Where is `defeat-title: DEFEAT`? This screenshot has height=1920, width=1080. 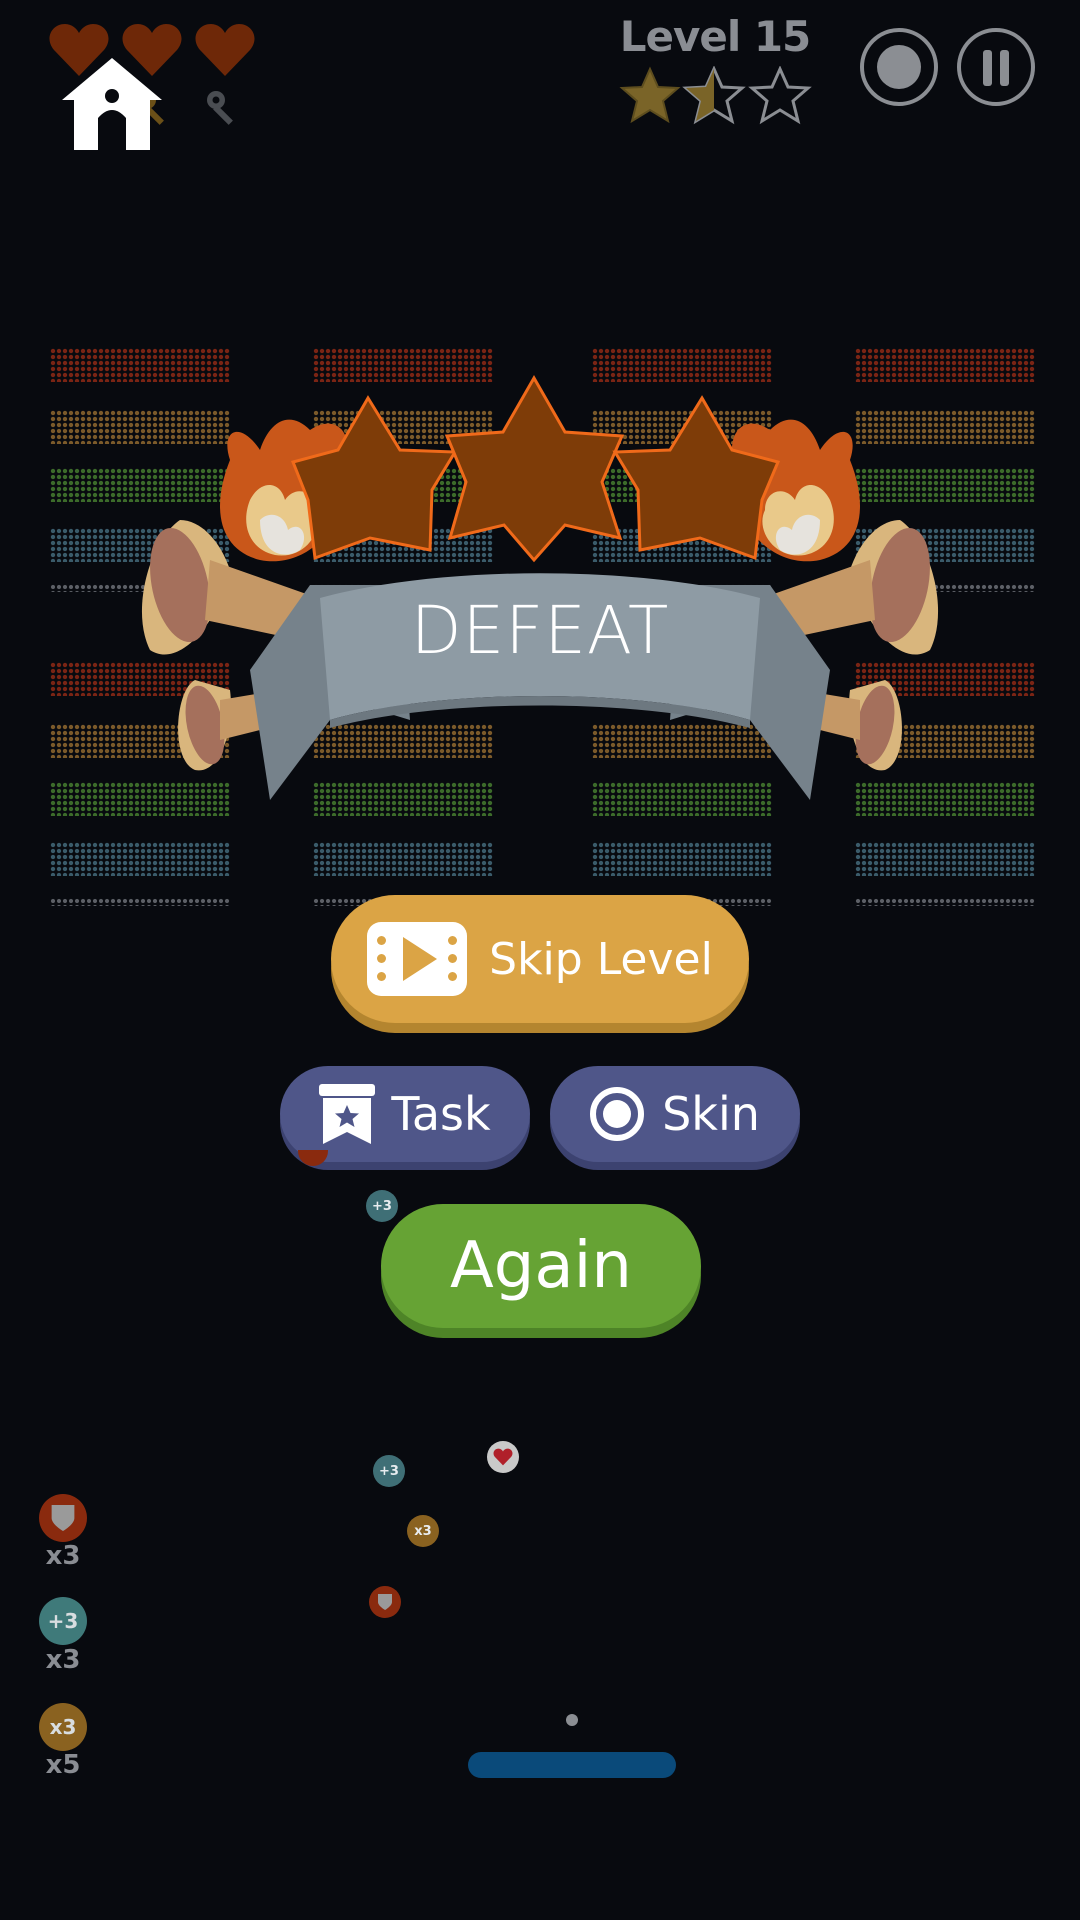
defeat-title: DEFEAT is located at coordinates (540, 630).